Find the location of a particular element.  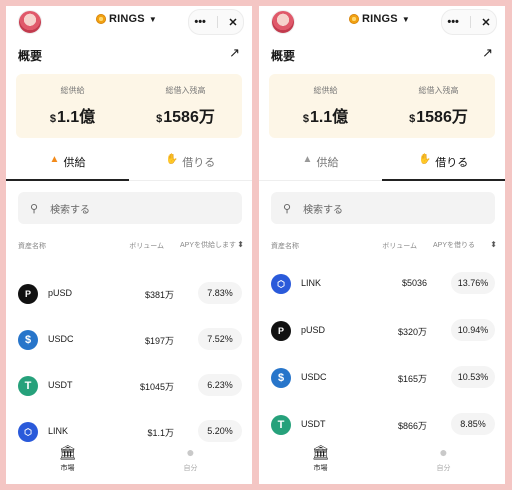

overview-title: 概要 is located at coordinates (283, 56).